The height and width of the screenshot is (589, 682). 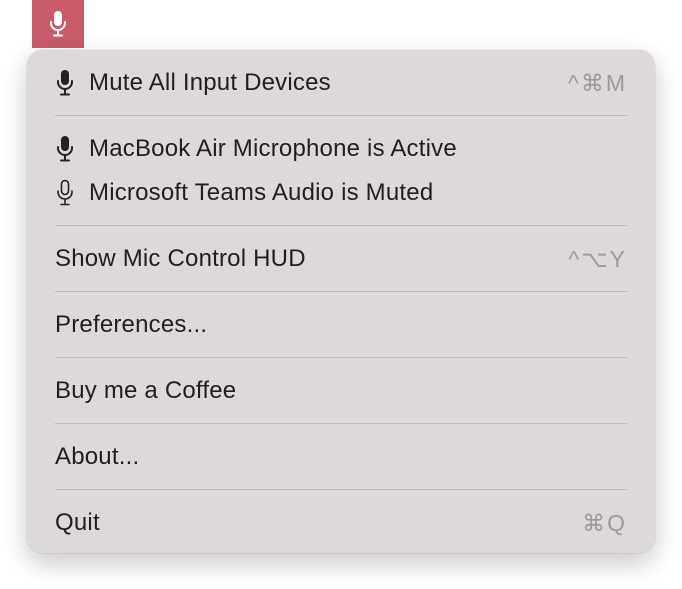 I want to click on menu-item-label: Show Mic Control HUD, so click(x=180, y=258).